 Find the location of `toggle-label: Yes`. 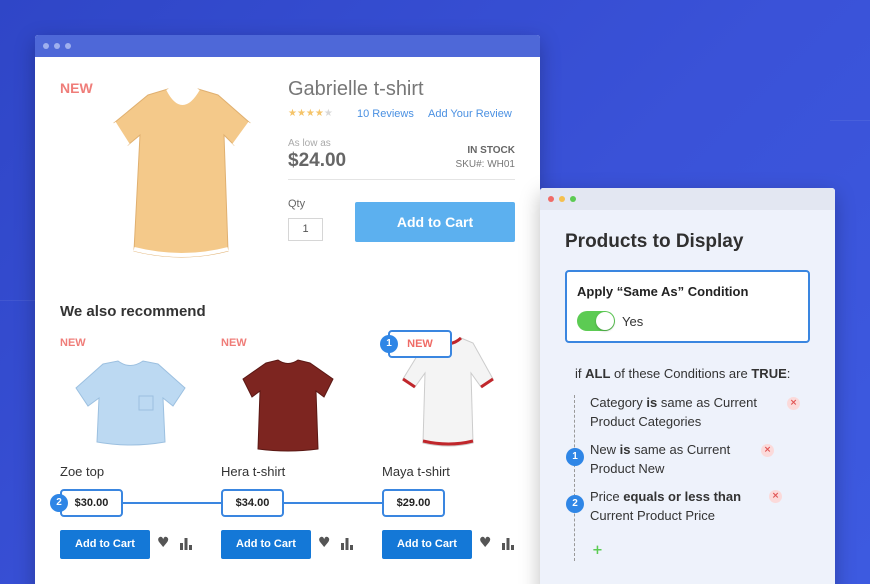

toggle-label: Yes is located at coordinates (633, 321).